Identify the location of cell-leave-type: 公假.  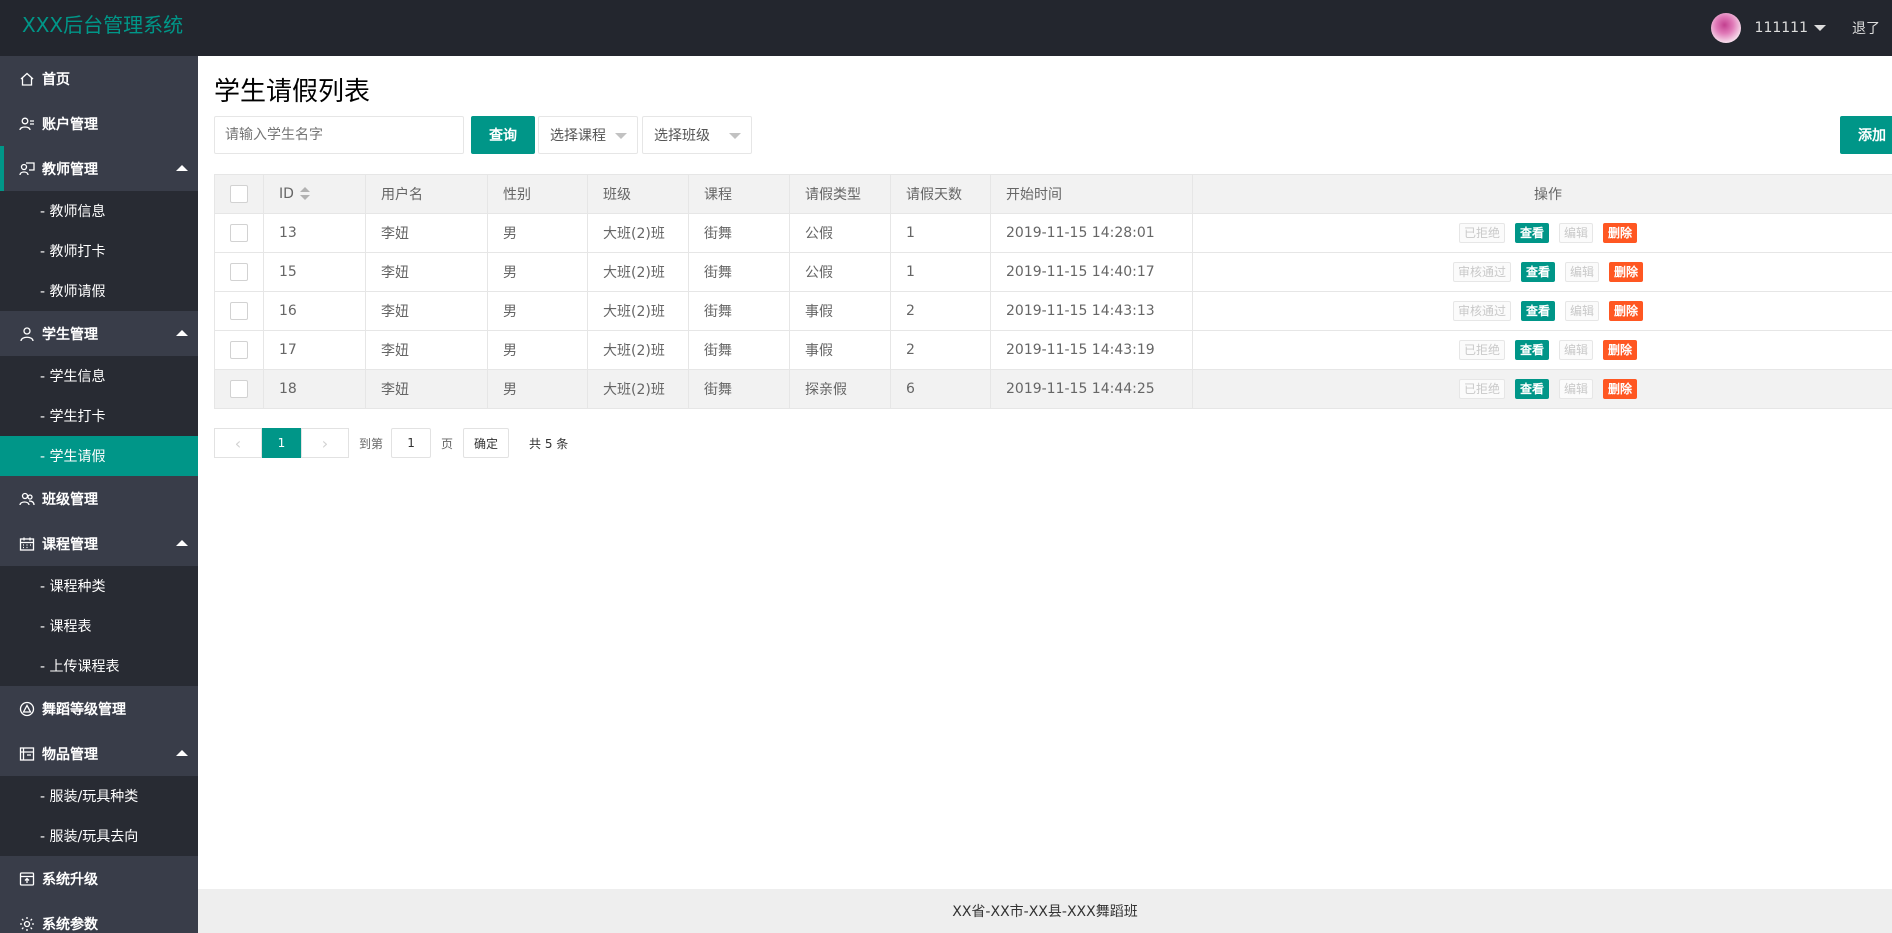
(840, 272).